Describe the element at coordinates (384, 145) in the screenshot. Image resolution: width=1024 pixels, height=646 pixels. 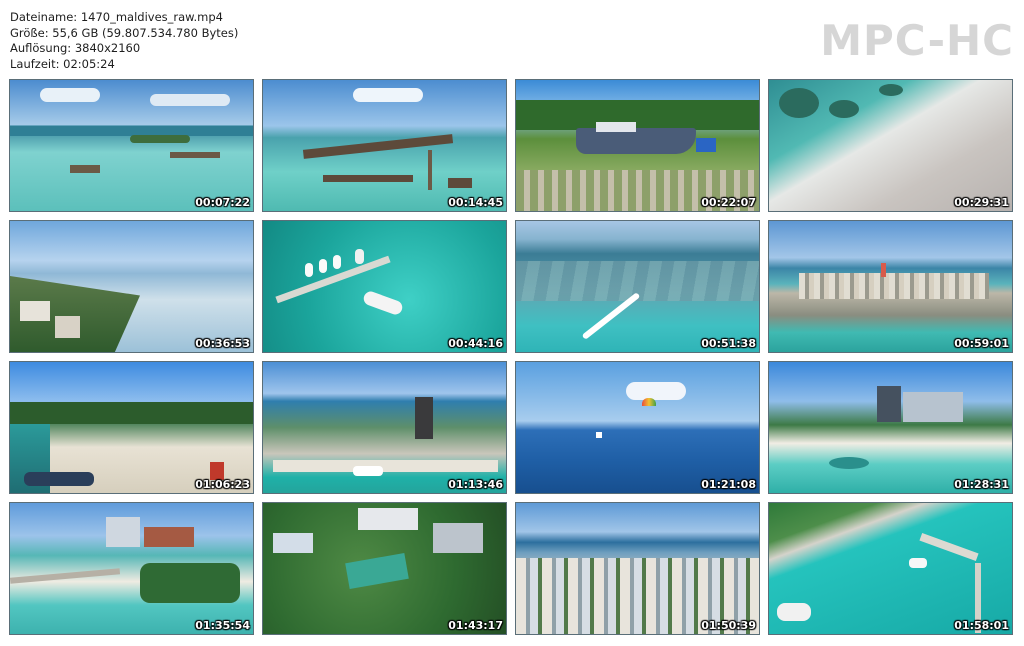
I see `thumbnail: 00:14:45` at that location.